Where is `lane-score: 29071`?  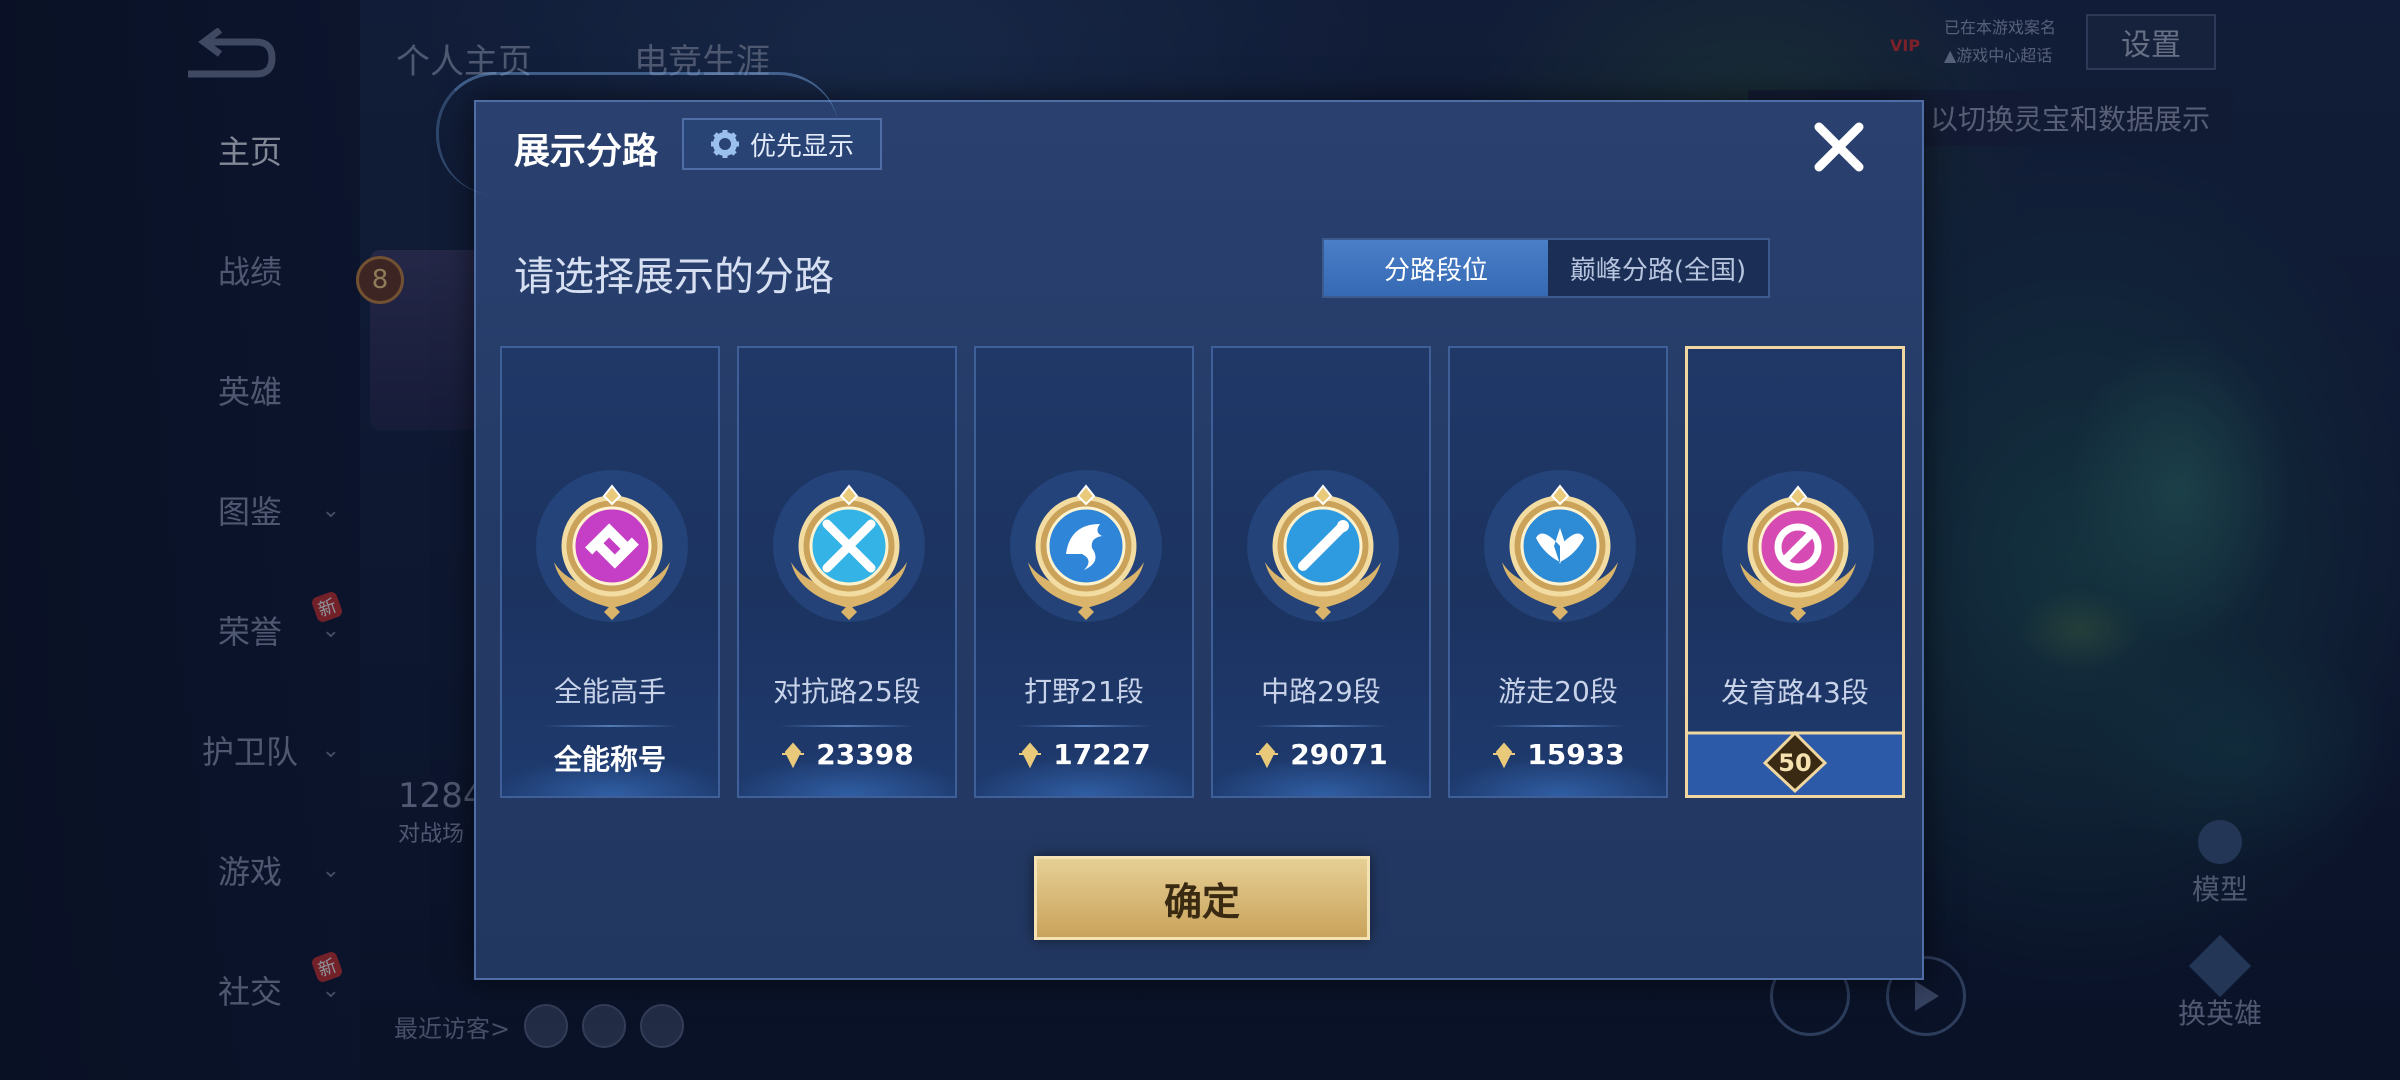 lane-score: 29071 is located at coordinates (1321, 754).